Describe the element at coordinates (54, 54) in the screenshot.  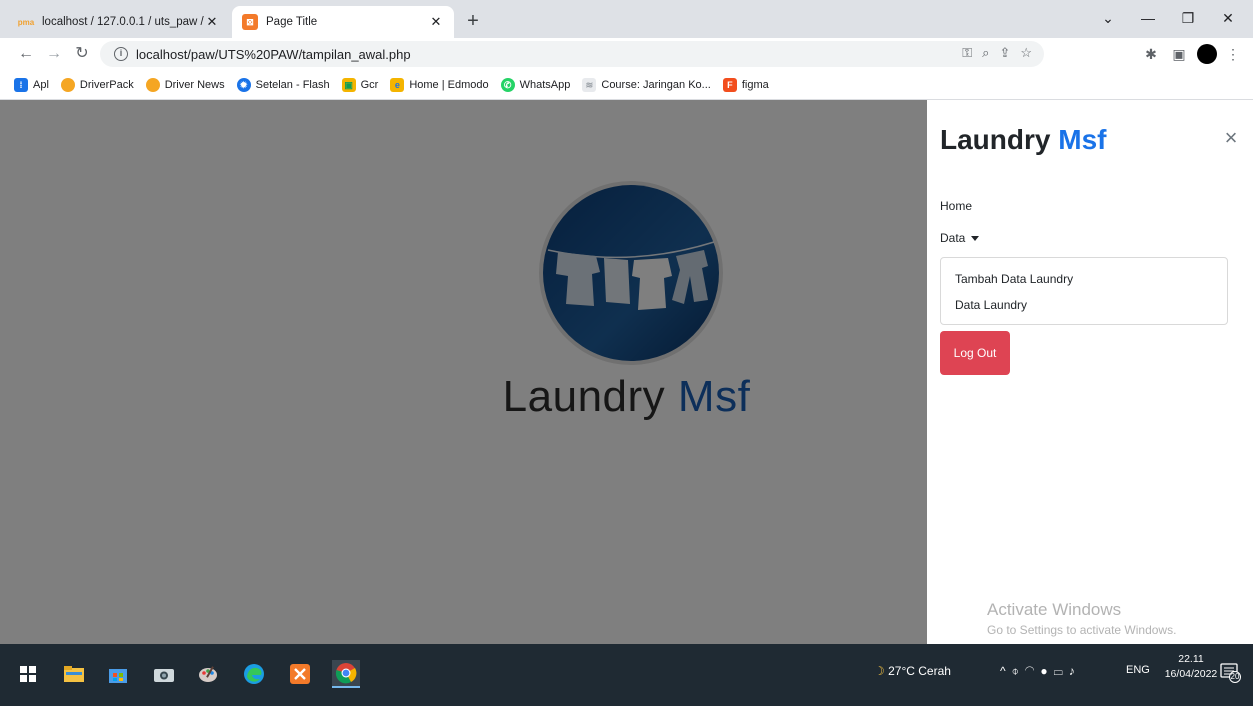
I see `forward-button: →` at that location.